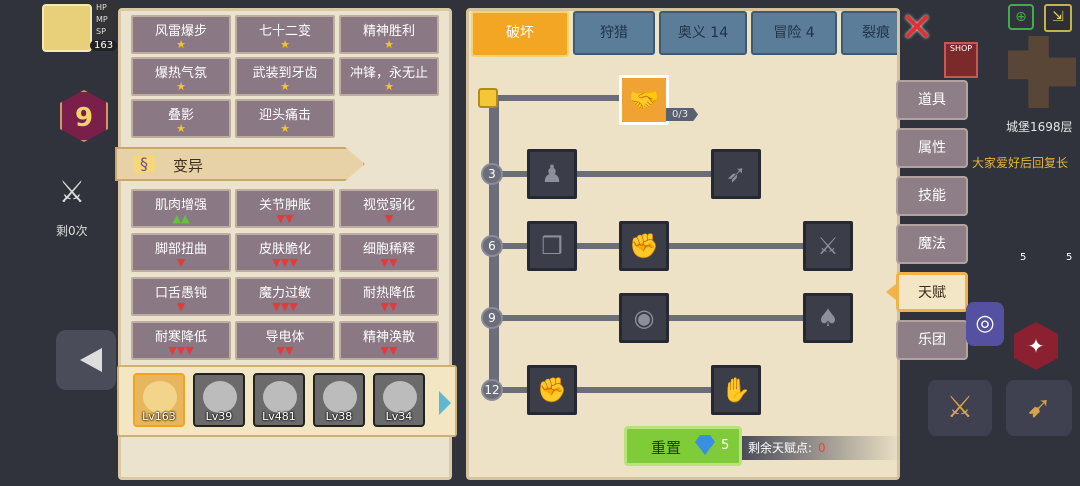 The image size is (1080, 486). Describe the element at coordinates (932, 196) in the screenshot. I see `side-menu-2: 技能` at that location.